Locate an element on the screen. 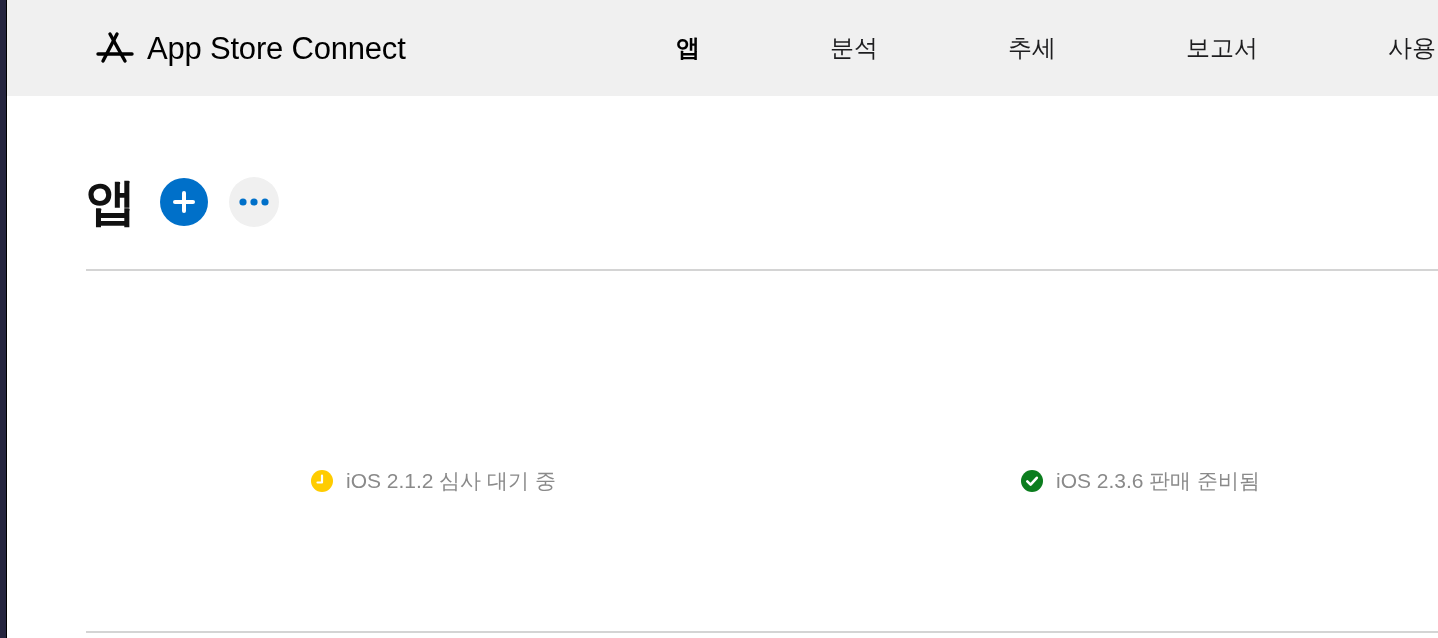 This screenshot has height=638, width=1438. ellipsis-icon is located at coordinates (254, 202).